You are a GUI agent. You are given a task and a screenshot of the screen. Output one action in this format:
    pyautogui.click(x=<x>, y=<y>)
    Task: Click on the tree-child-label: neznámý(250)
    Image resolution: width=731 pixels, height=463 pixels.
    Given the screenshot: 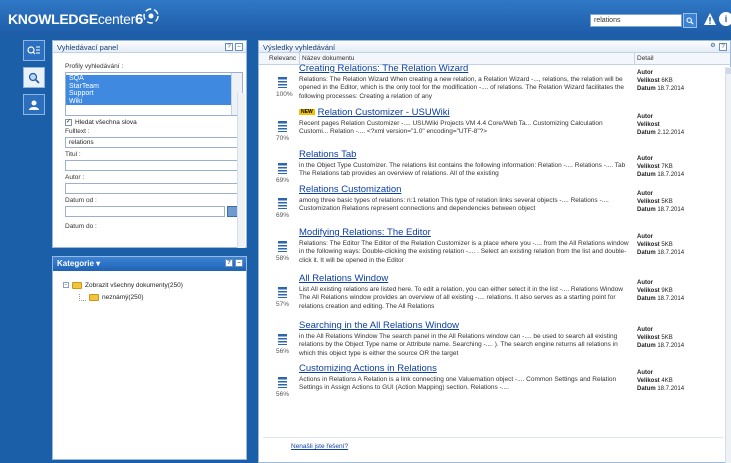 What is the action you would take?
    pyautogui.click(x=123, y=297)
    